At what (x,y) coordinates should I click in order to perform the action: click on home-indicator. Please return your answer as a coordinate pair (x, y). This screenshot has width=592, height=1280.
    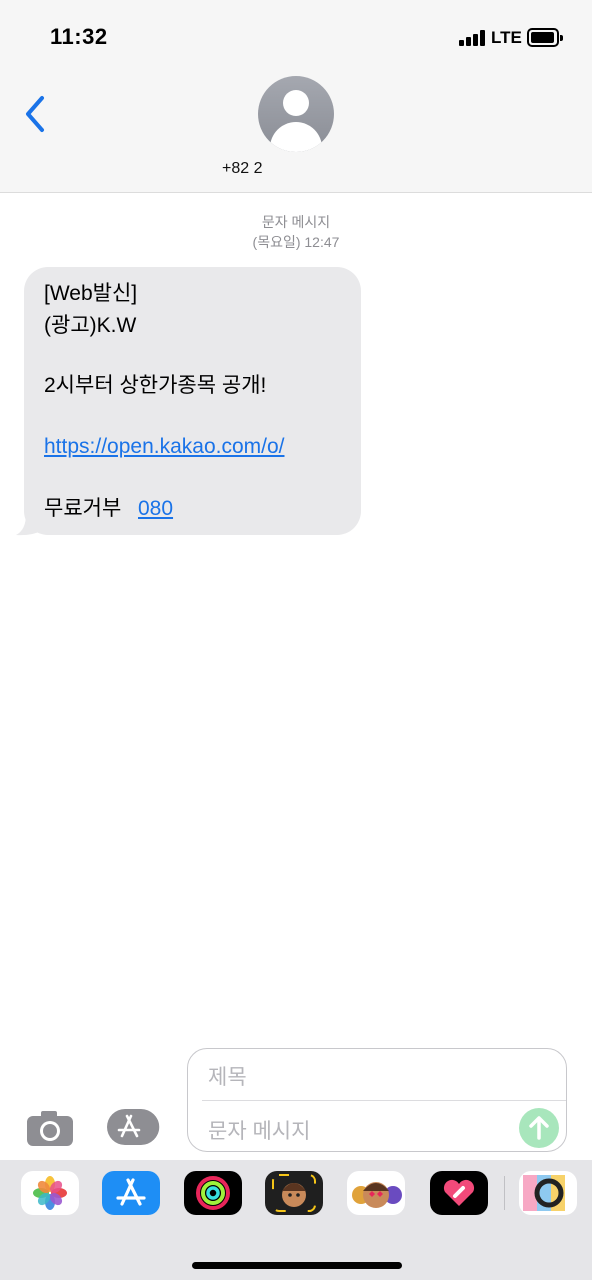
    Looking at the image, I should click on (297, 1265).